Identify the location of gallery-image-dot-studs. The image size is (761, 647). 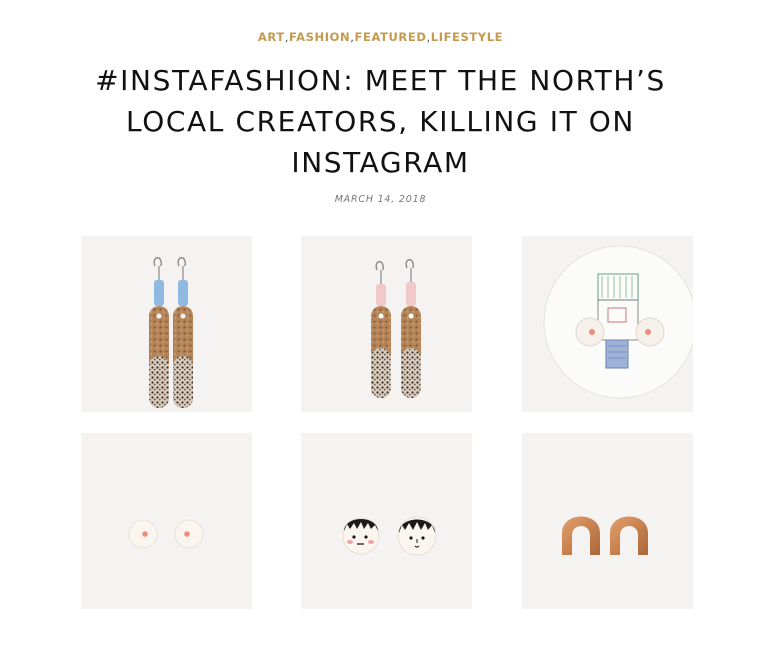
(166, 521).